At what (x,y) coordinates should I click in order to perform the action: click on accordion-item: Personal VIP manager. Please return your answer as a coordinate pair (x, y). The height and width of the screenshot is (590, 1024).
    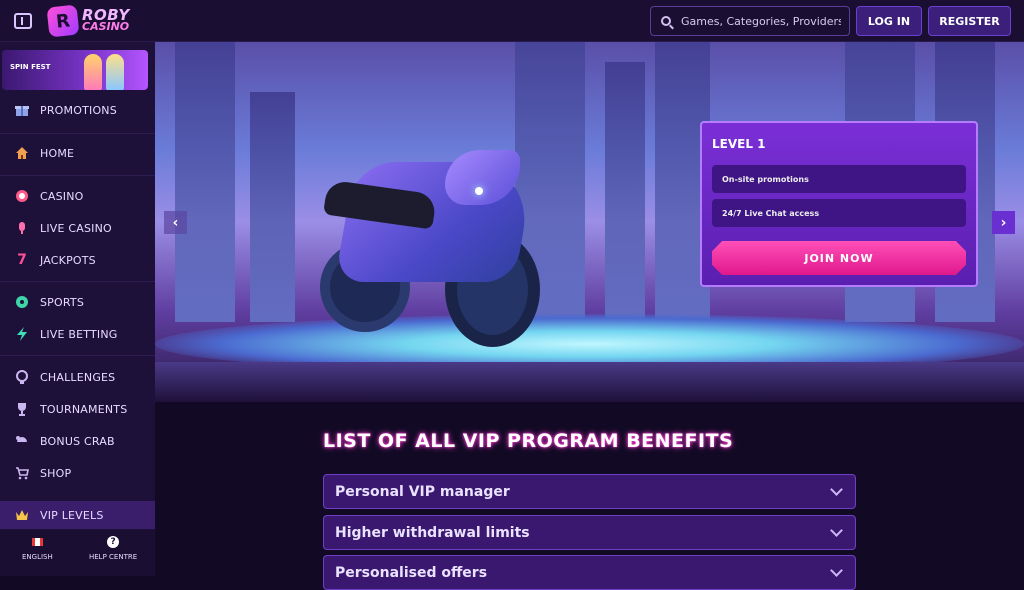
    Looking at the image, I should click on (589, 491).